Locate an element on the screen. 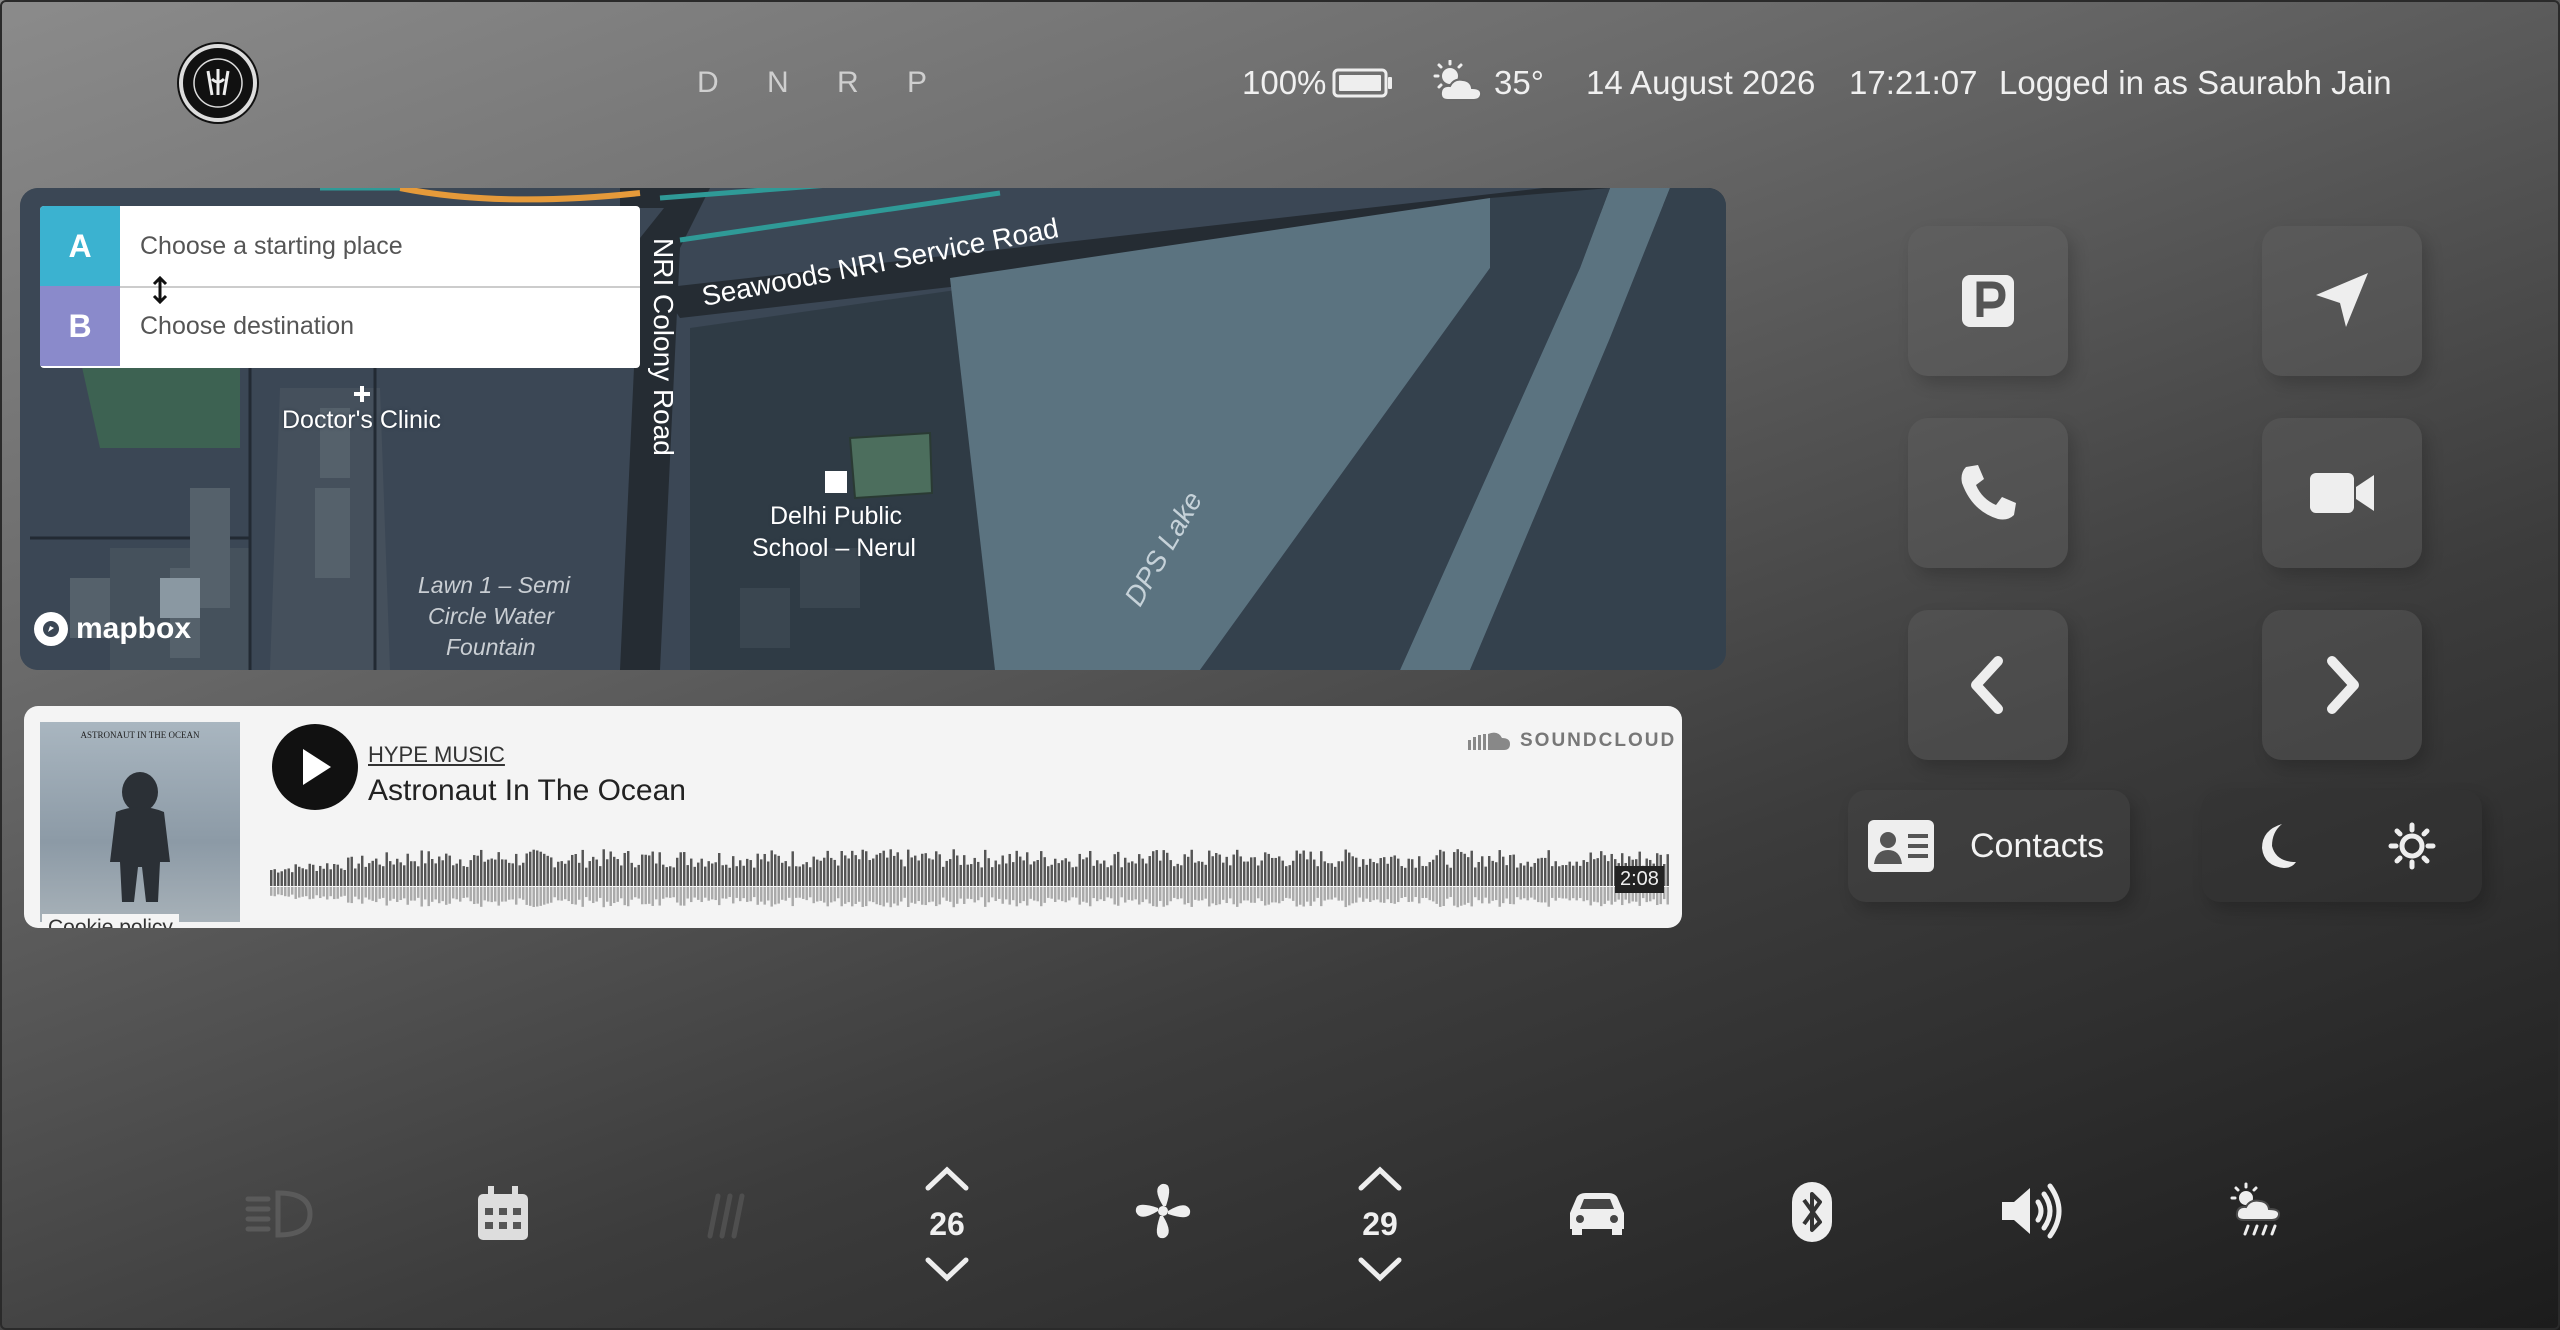 This screenshot has width=2560, height=1330. rain-weather-icon is located at coordinates (2255, 1209).